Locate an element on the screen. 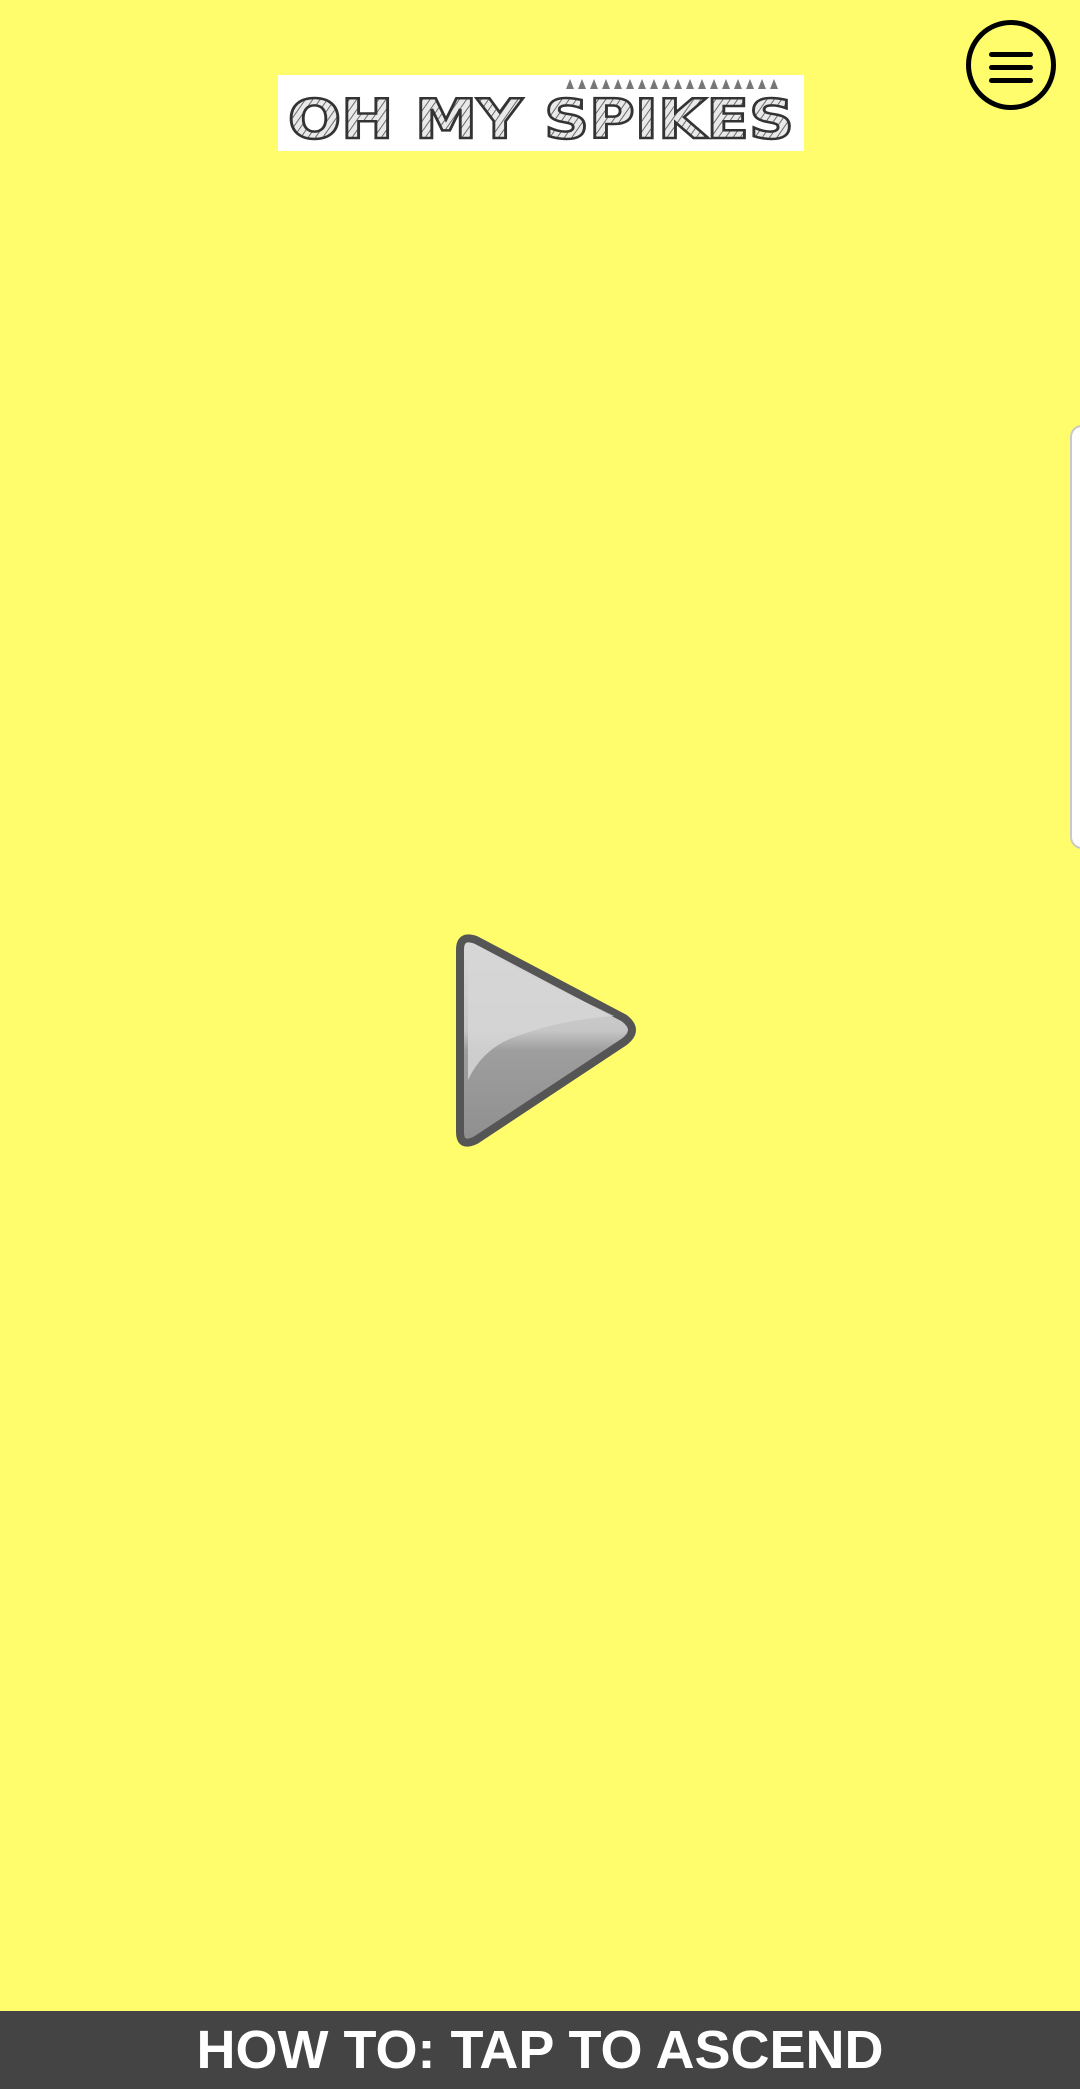 The width and height of the screenshot is (1080, 2089). logo-artwork: OH MY SPIKES is located at coordinates (541, 115).